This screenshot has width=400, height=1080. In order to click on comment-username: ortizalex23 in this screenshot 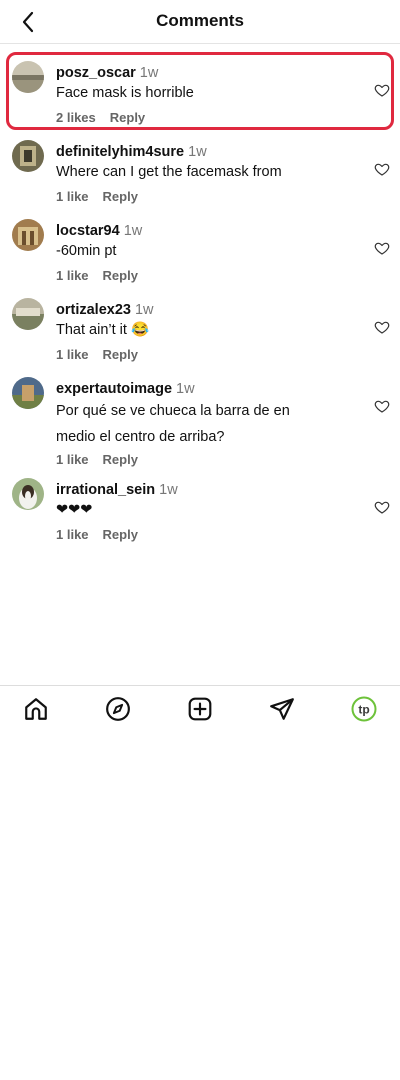, I will do `click(93, 310)`.